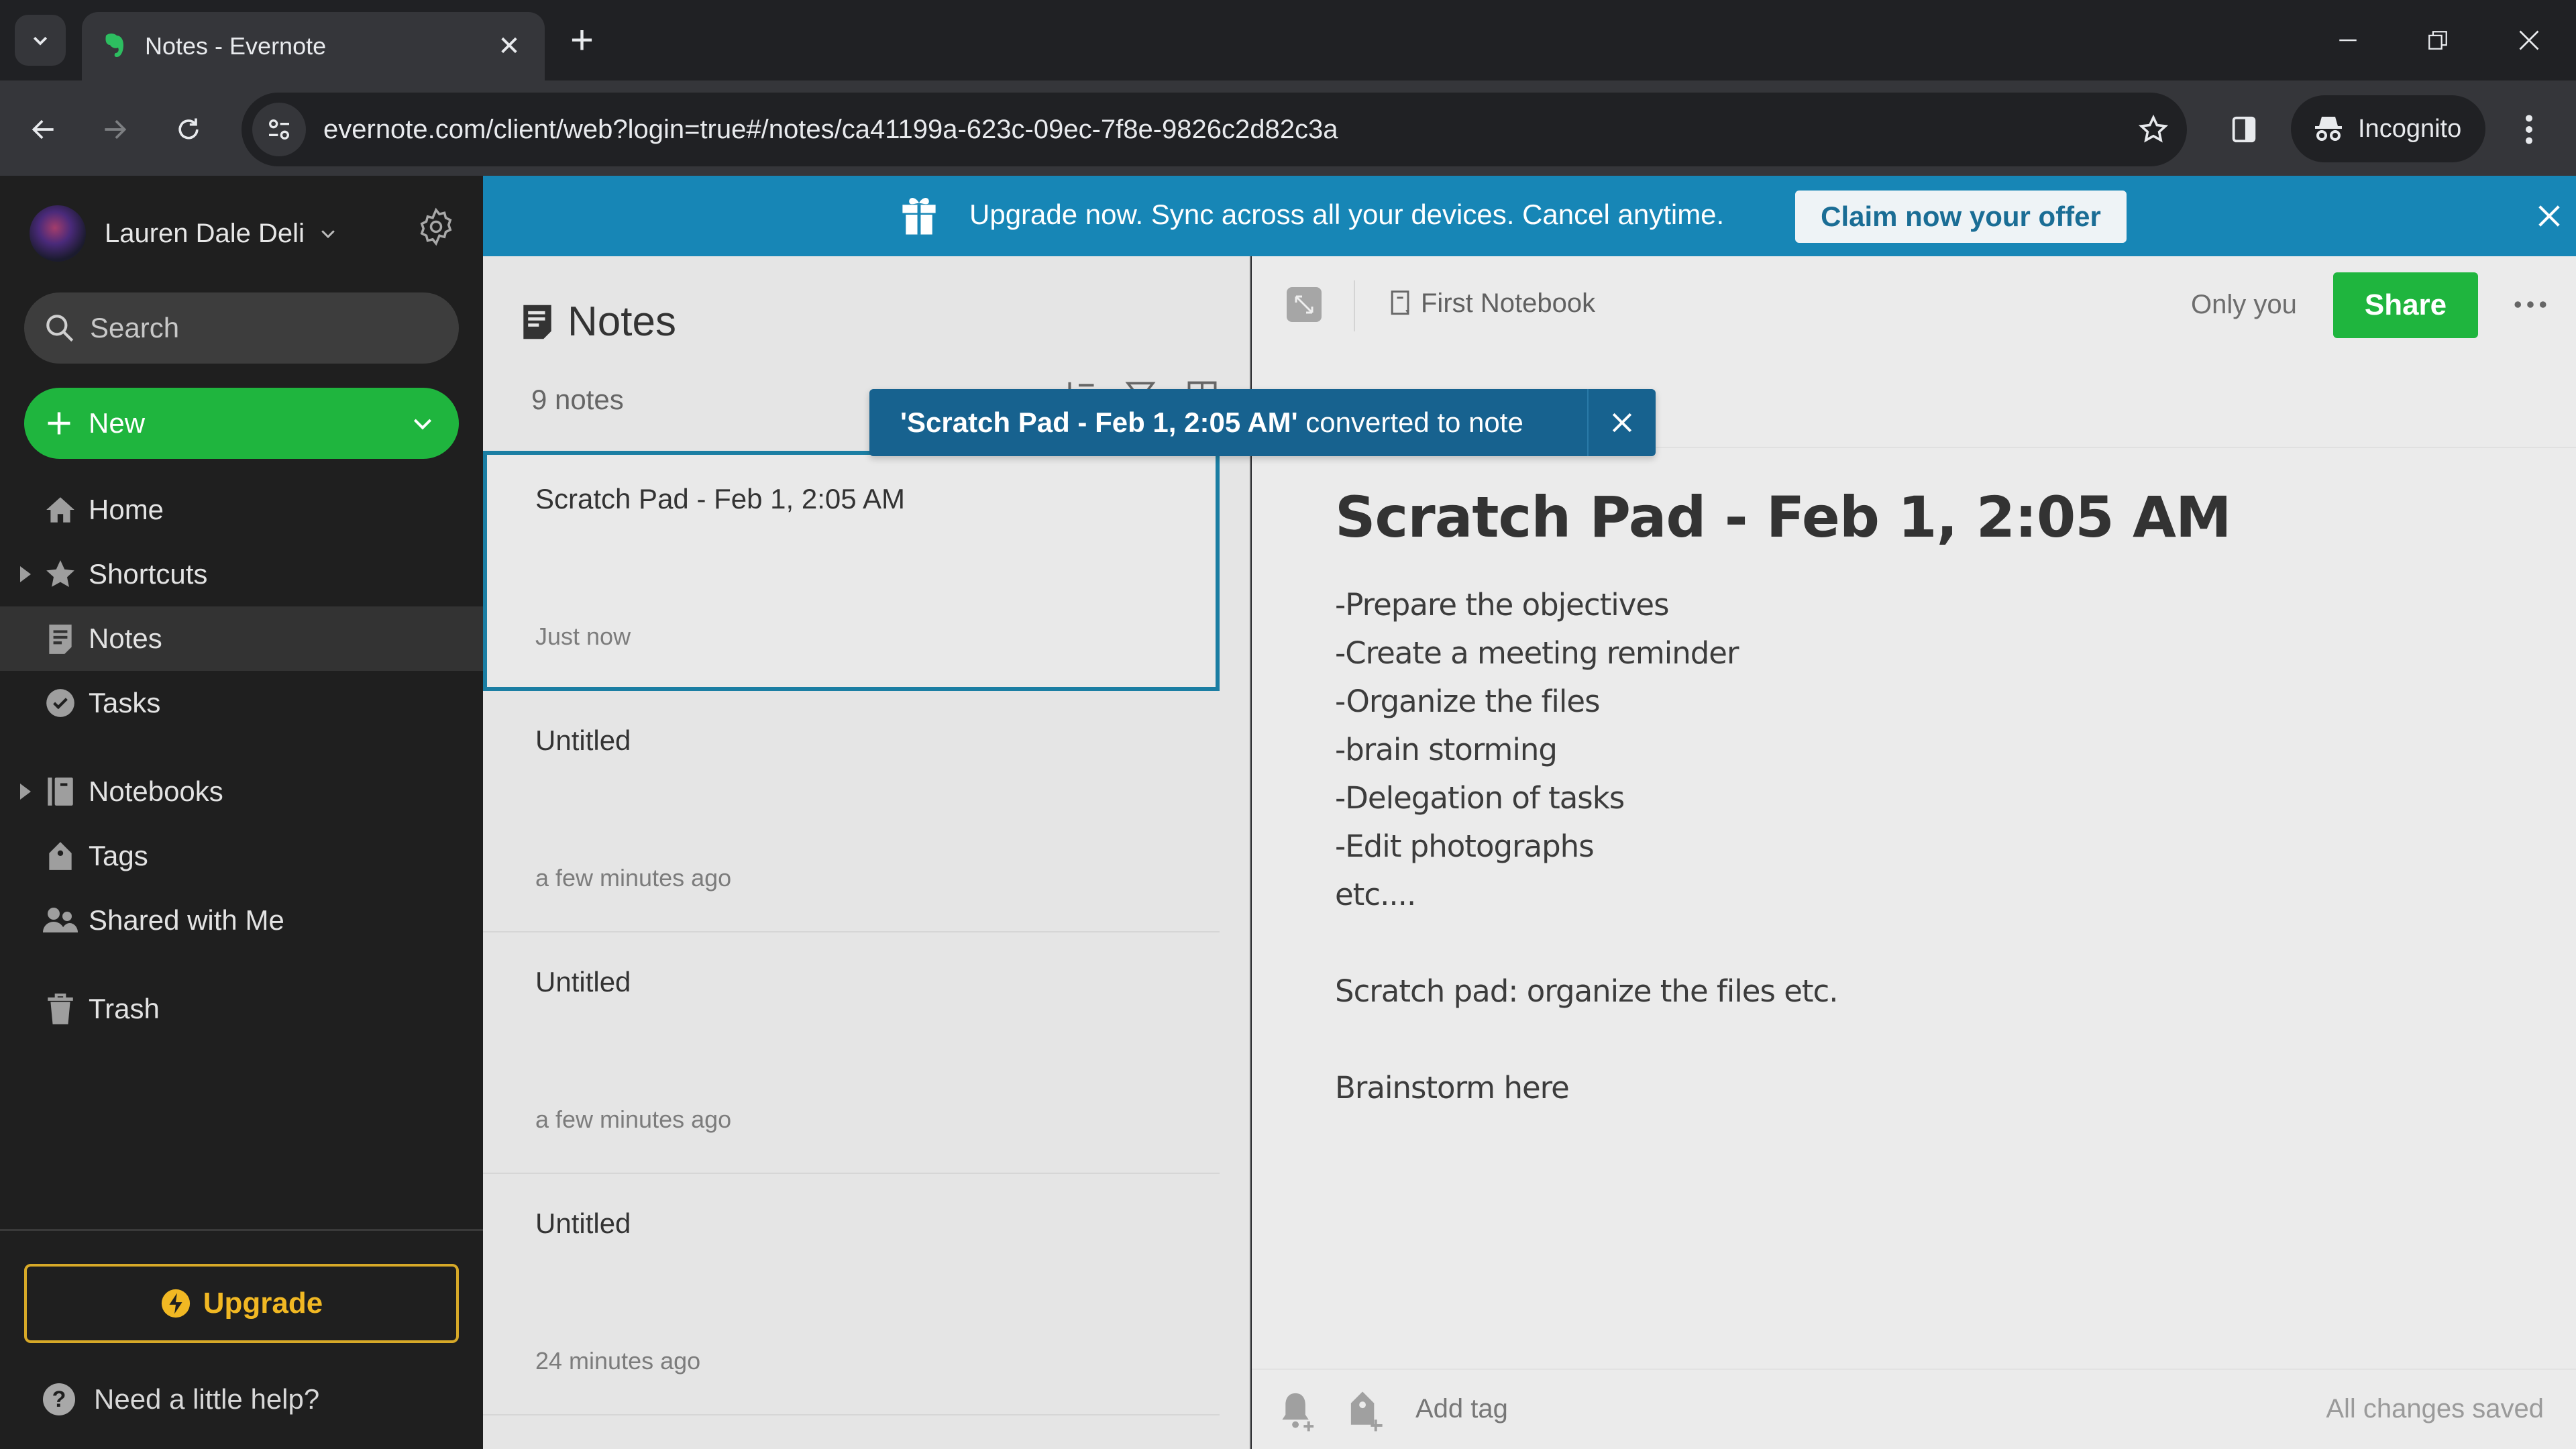 The image size is (2576, 1449). What do you see at coordinates (582, 40) in the screenshot?
I see `new-tab-button: +` at bounding box center [582, 40].